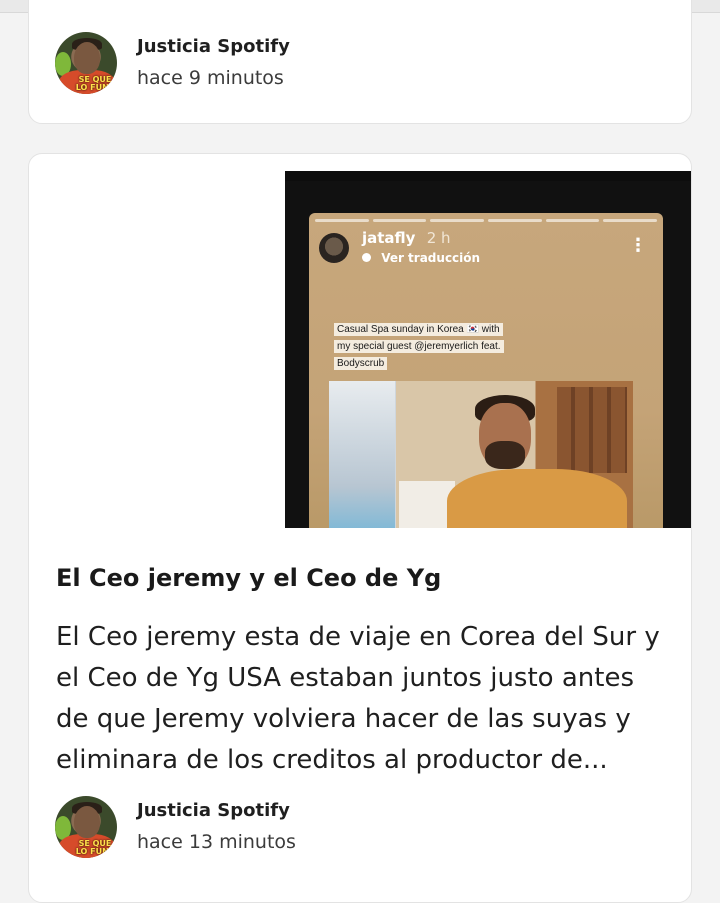 This screenshot has height=903, width=720. Describe the element at coordinates (431, 258) in the screenshot. I see `story-translate-text: Ver traducción` at that location.